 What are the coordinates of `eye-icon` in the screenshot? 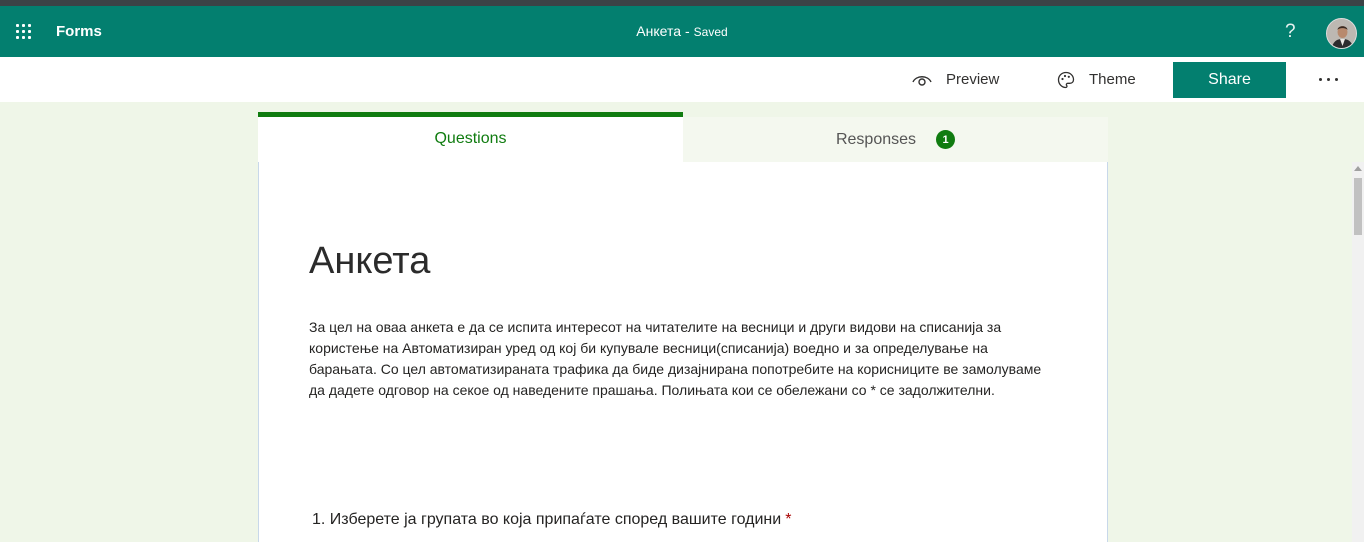 It's located at (922, 80).